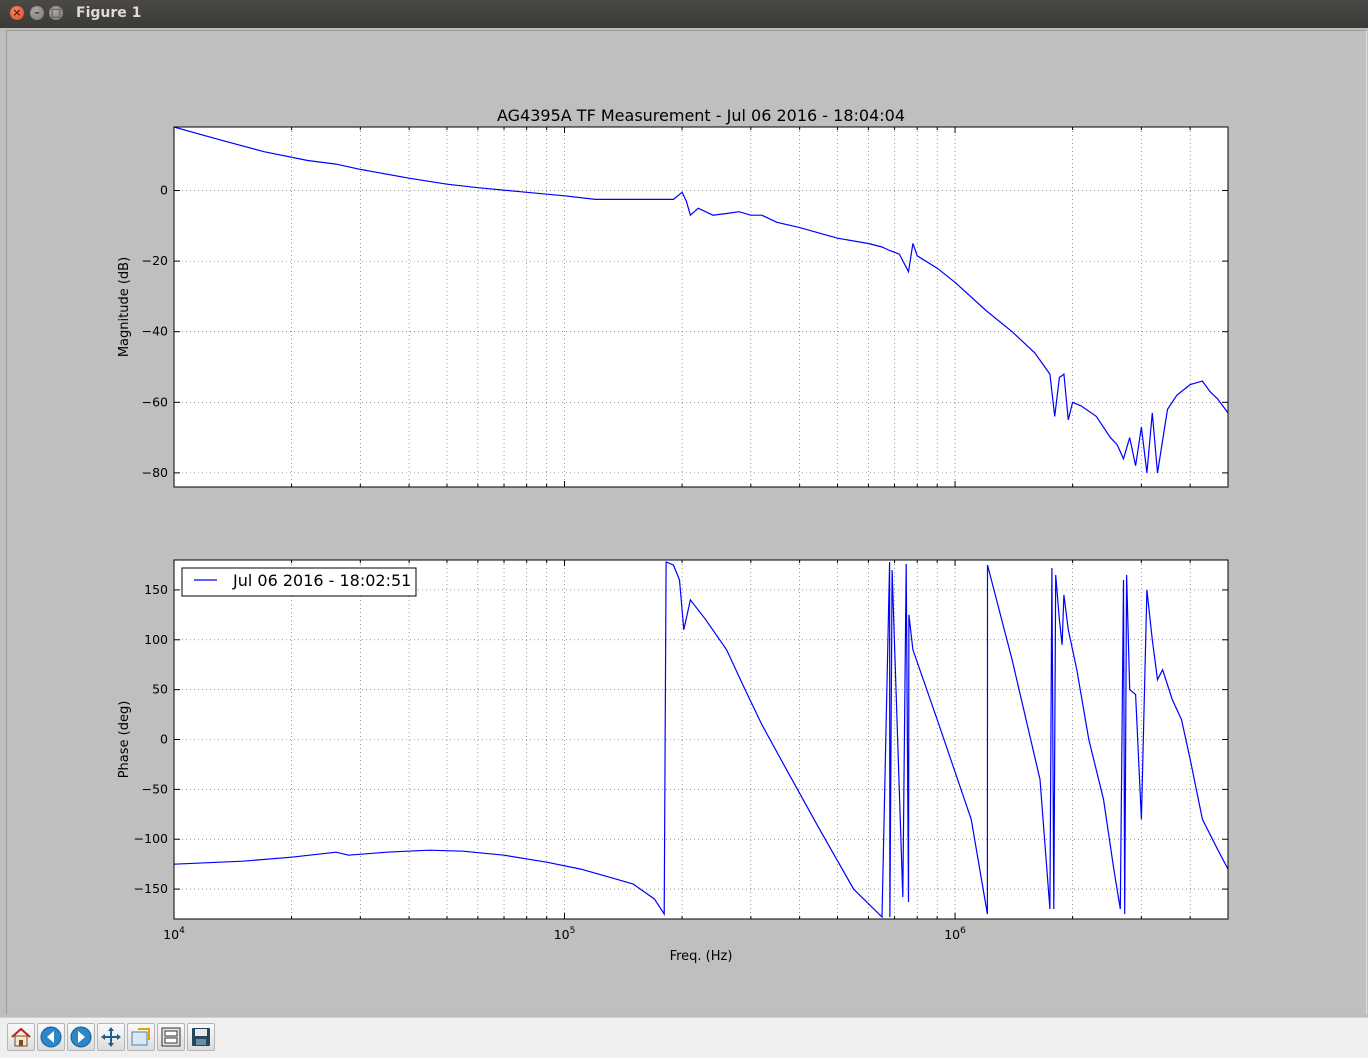 The height and width of the screenshot is (1058, 1368). I want to click on x-tick-label: 104, so click(174, 934).